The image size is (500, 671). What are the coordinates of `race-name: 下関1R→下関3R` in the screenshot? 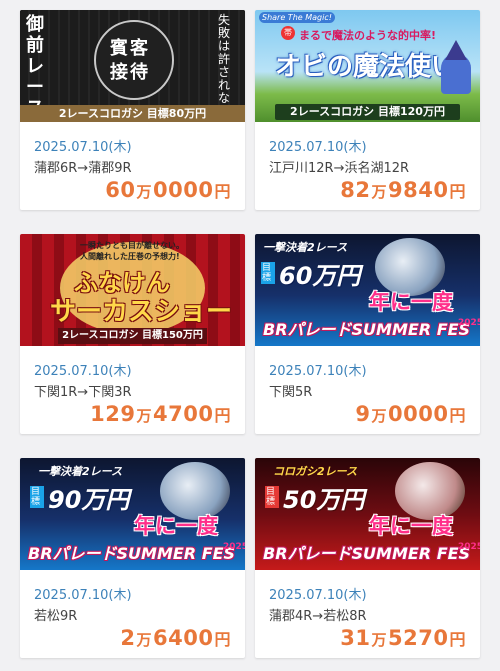 It's located at (83, 392).